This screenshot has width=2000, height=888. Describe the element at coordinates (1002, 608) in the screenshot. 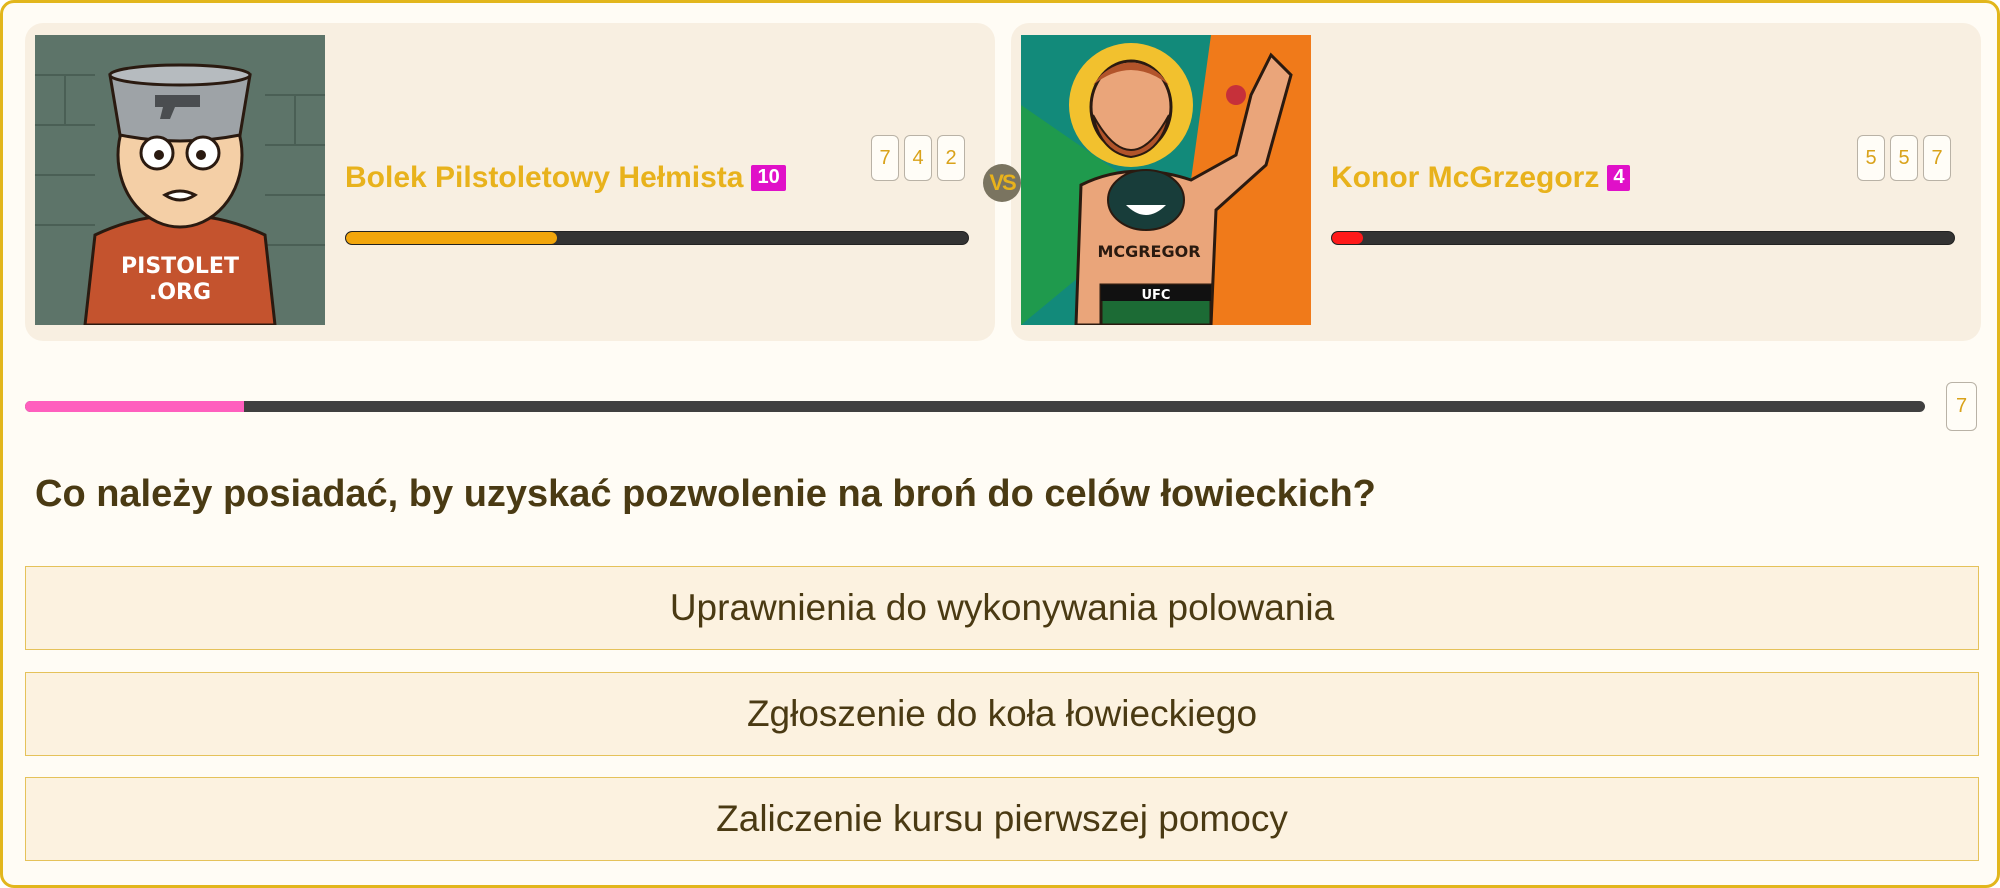

I see `answer-option-1: Uprawnienia do wykonywania polowania` at that location.